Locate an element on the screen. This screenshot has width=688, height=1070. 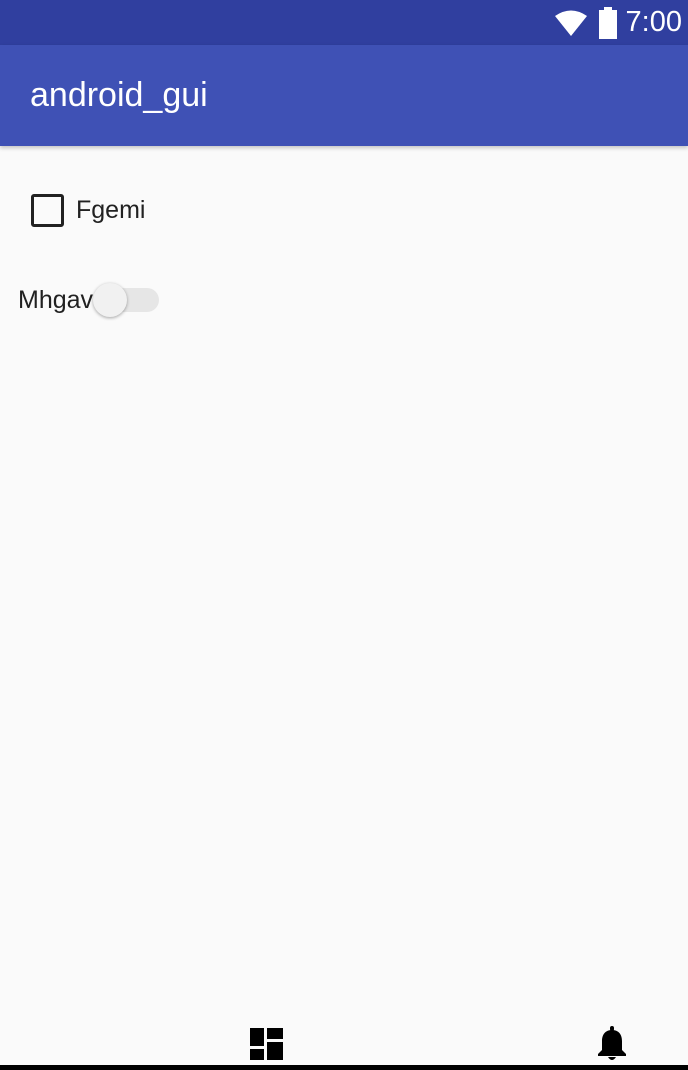
switch-thumb is located at coordinates (110, 300).